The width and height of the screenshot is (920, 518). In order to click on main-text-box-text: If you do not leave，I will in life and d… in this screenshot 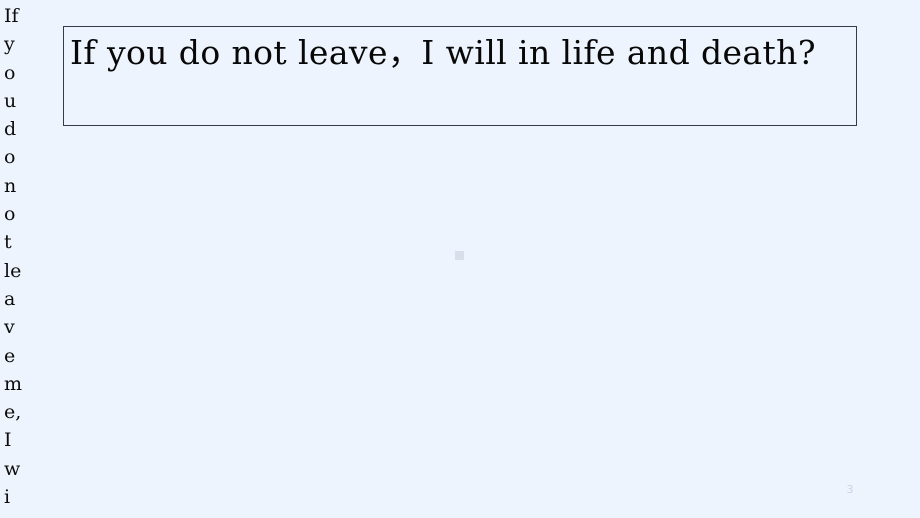, I will do `click(443, 52)`.